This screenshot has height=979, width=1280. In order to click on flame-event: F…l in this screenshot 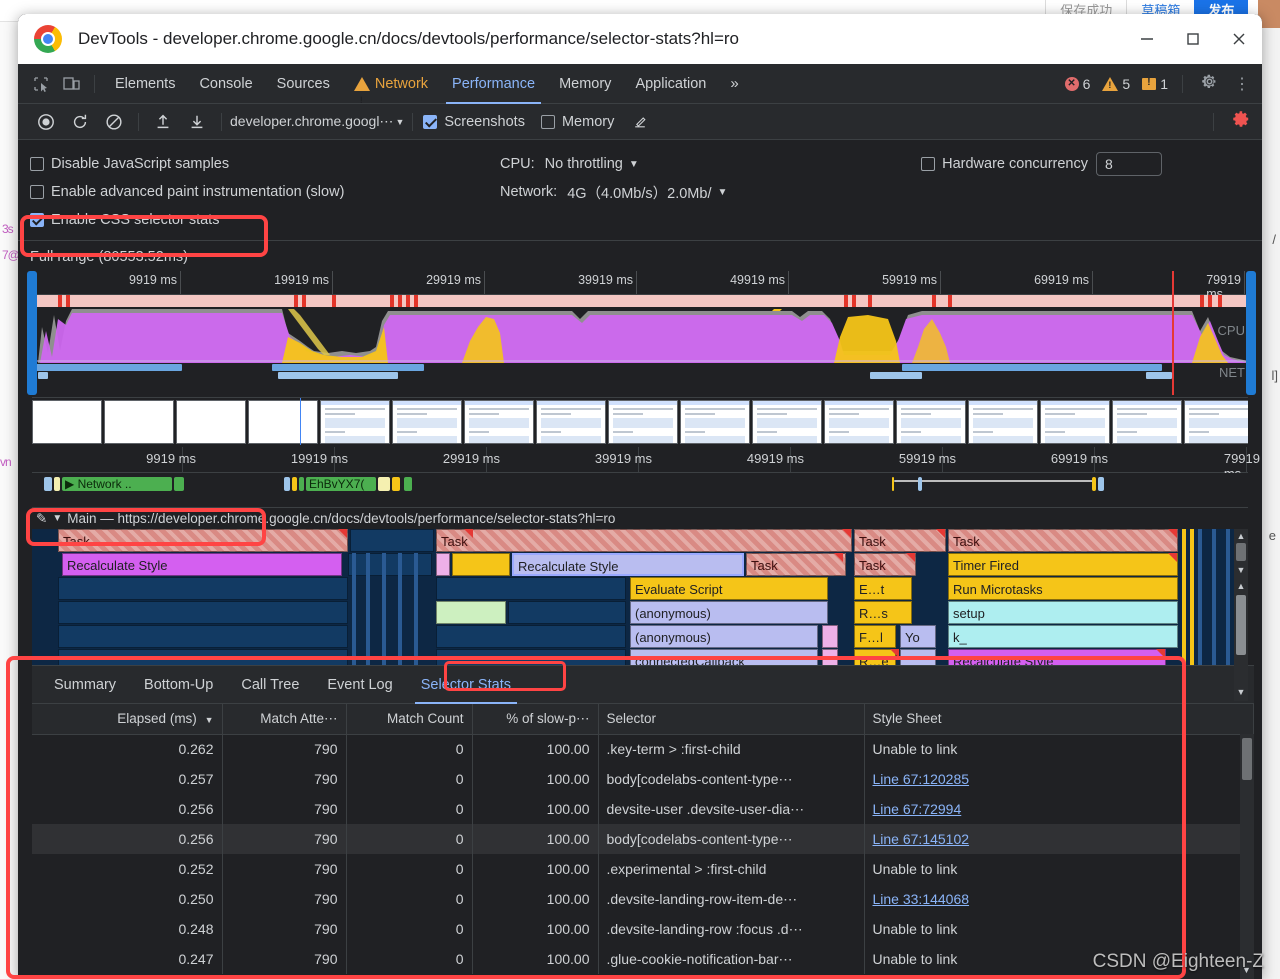, I will do `click(875, 636)`.